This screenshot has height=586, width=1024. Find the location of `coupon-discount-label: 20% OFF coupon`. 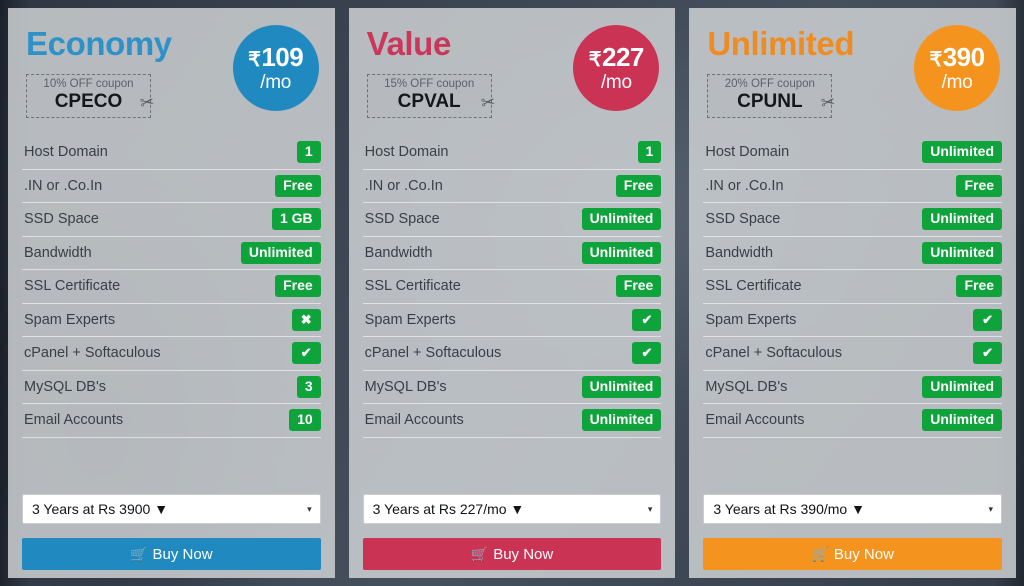

coupon-discount-label: 20% OFF coupon is located at coordinates (769, 84).